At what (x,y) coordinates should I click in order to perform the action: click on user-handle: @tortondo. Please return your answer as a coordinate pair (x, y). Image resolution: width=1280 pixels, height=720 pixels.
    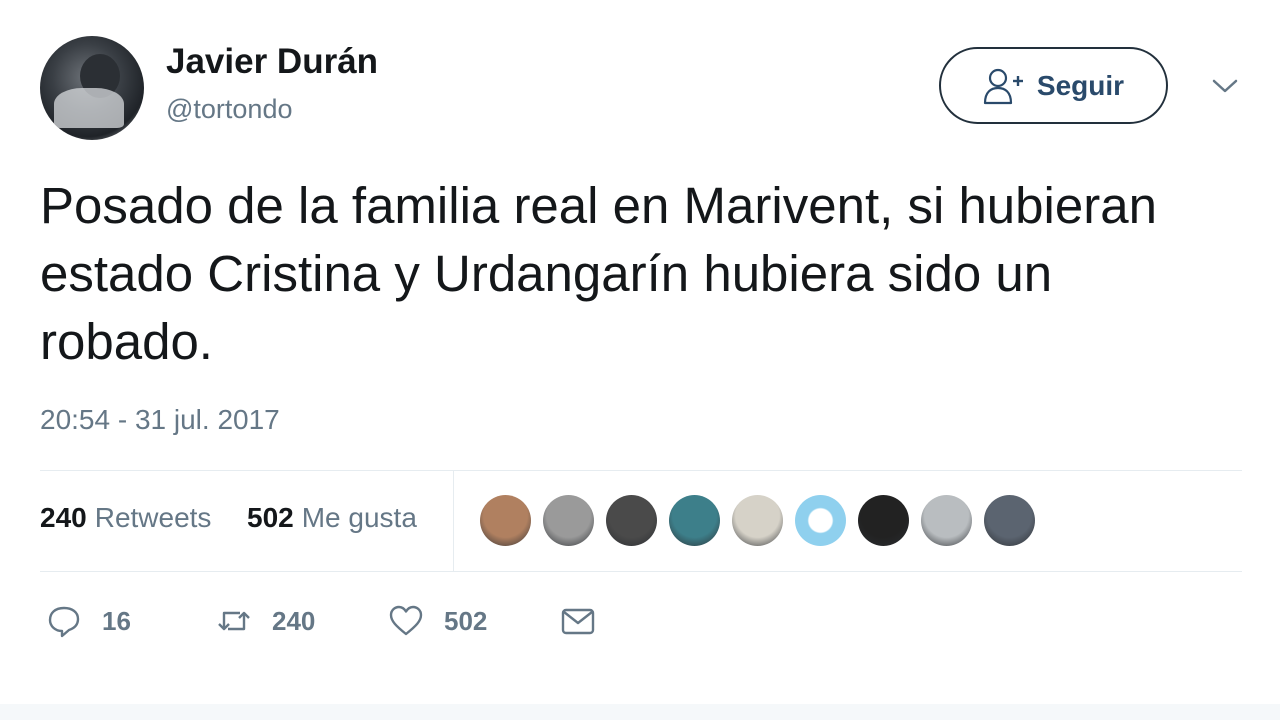
    Looking at the image, I should click on (229, 109).